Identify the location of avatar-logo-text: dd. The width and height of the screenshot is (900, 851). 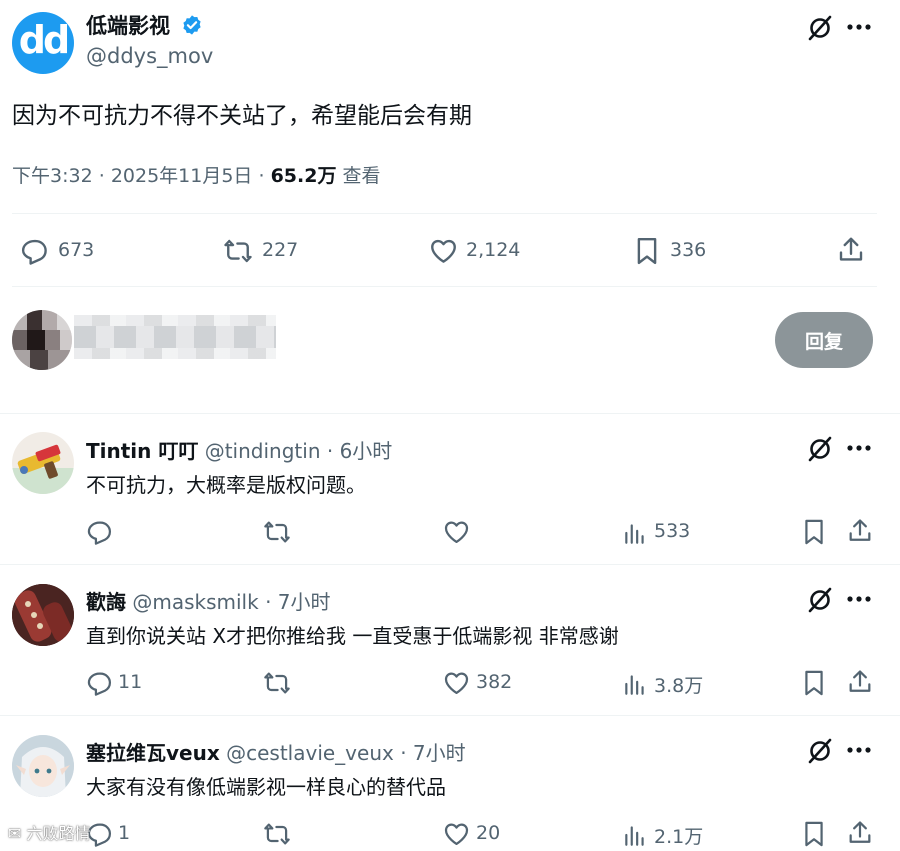
(44, 40).